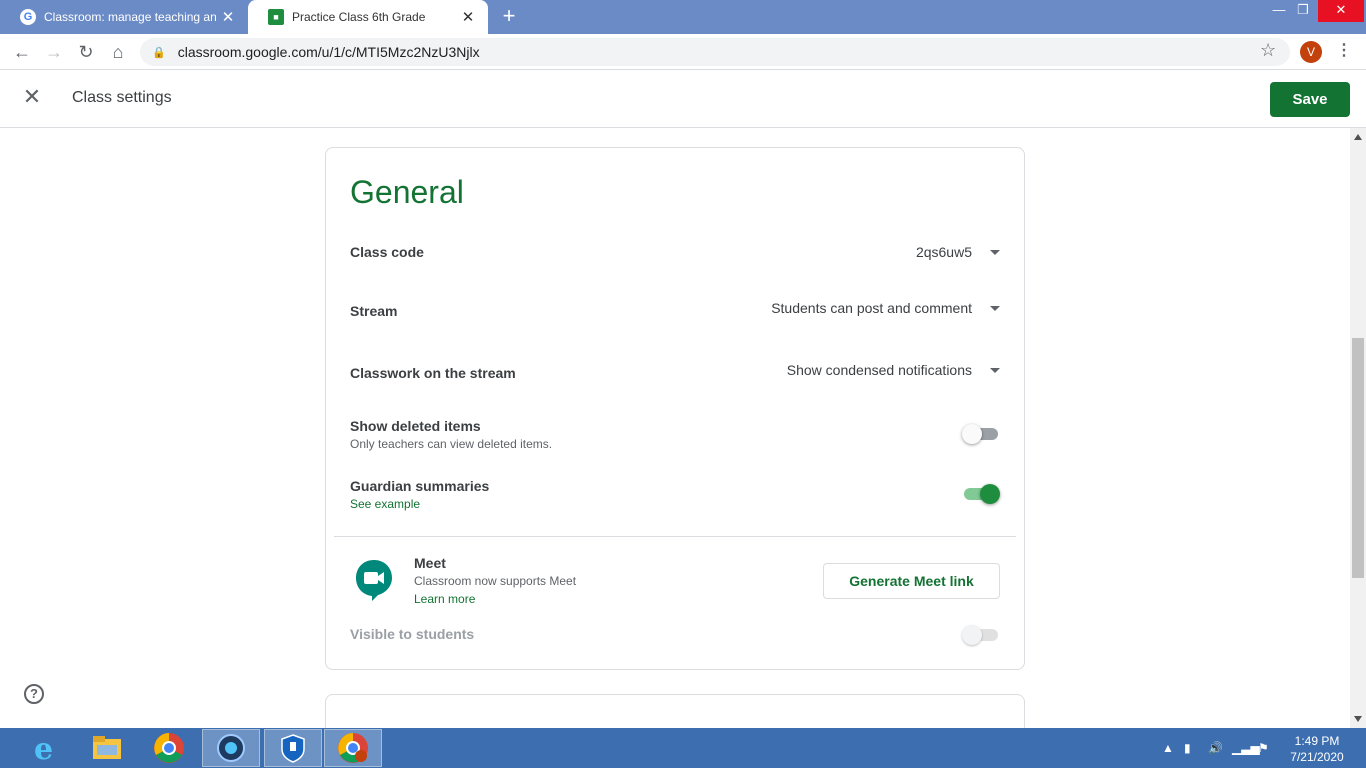  Describe the element at coordinates (1187, 748) in the screenshot. I see `power-icon: ▮` at that location.